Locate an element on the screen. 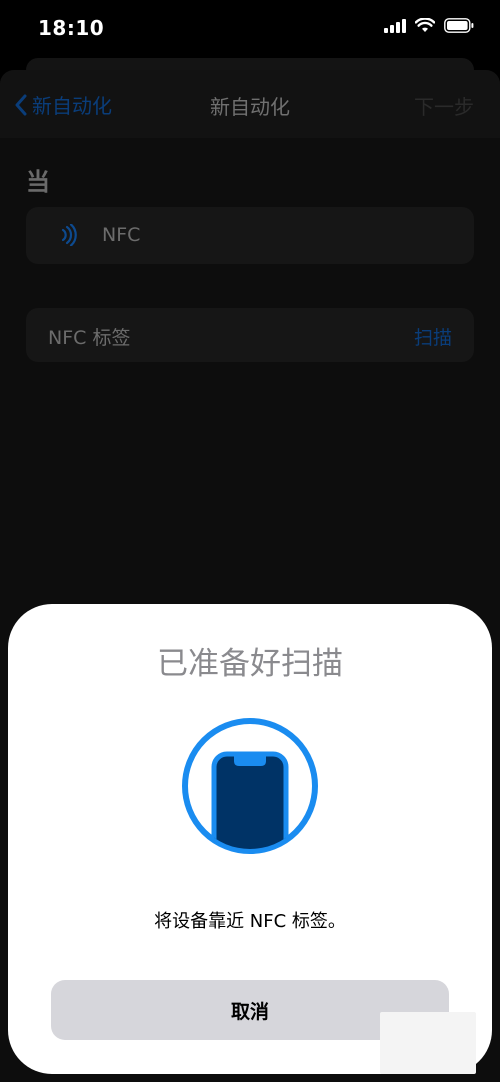 Image resolution: width=500 pixels, height=1082 pixels. nfc-tag-label: NFC 标签 is located at coordinates (89, 338).